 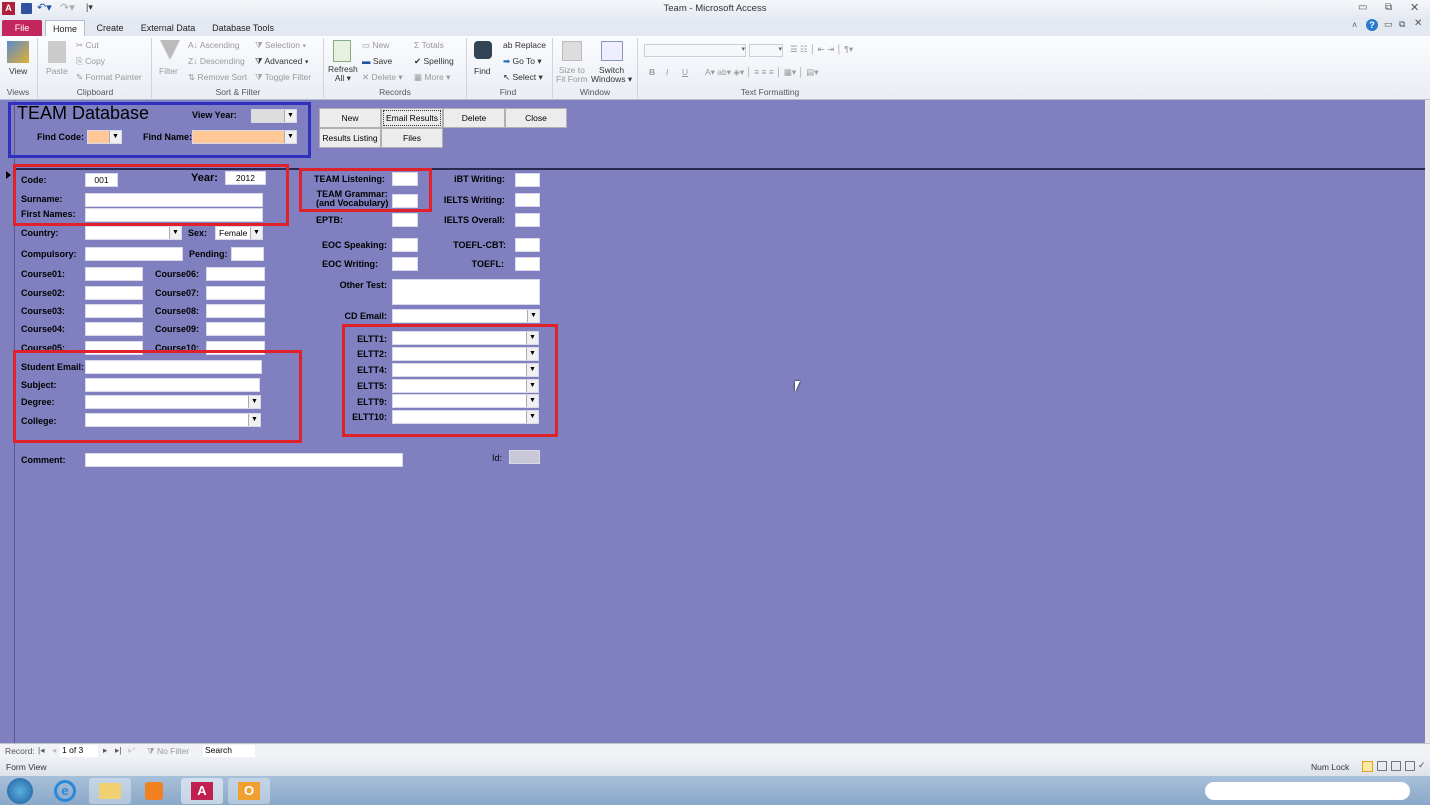 What do you see at coordinates (412, 118) in the screenshot?
I see `email-results-button: Email Results` at bounding box center [412, 118].